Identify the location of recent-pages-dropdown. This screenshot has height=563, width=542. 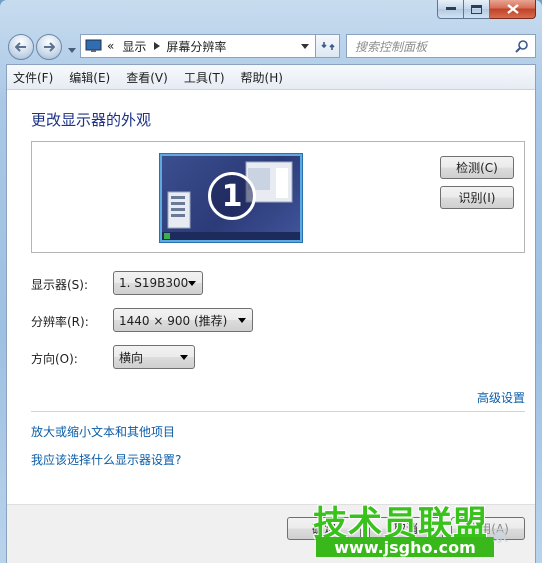
(72, 49).